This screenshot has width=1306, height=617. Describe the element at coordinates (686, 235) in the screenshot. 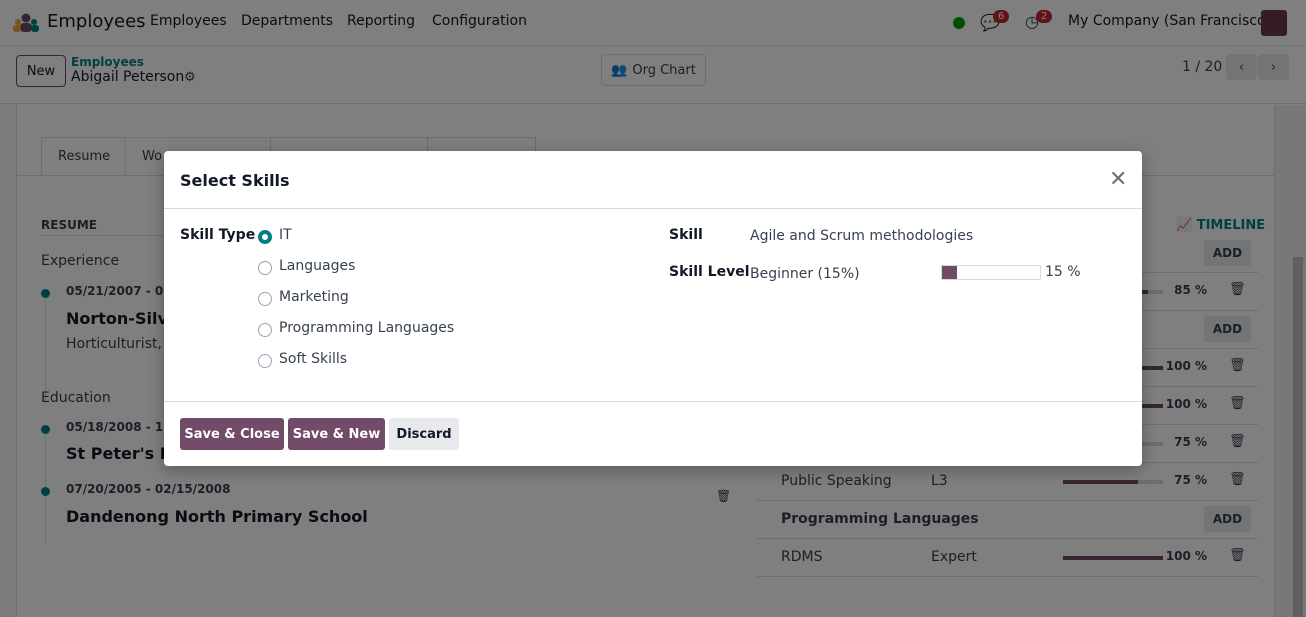

I see `skill-label: Skill` at that location.